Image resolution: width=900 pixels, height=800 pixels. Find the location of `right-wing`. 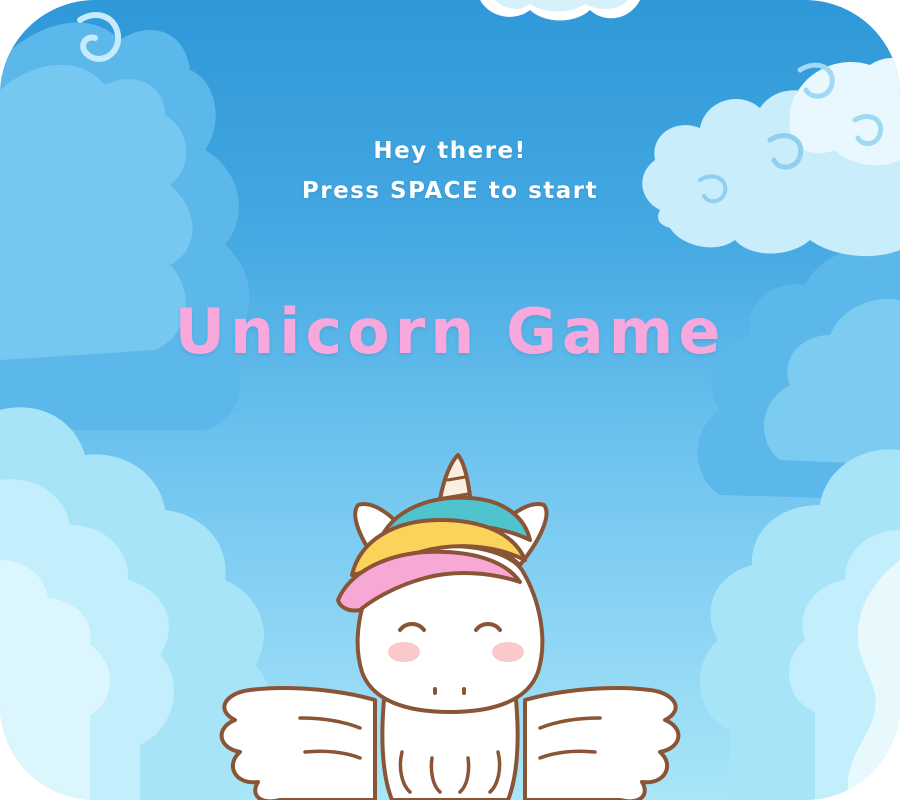

right-wing is located at coordinates (602, 743).